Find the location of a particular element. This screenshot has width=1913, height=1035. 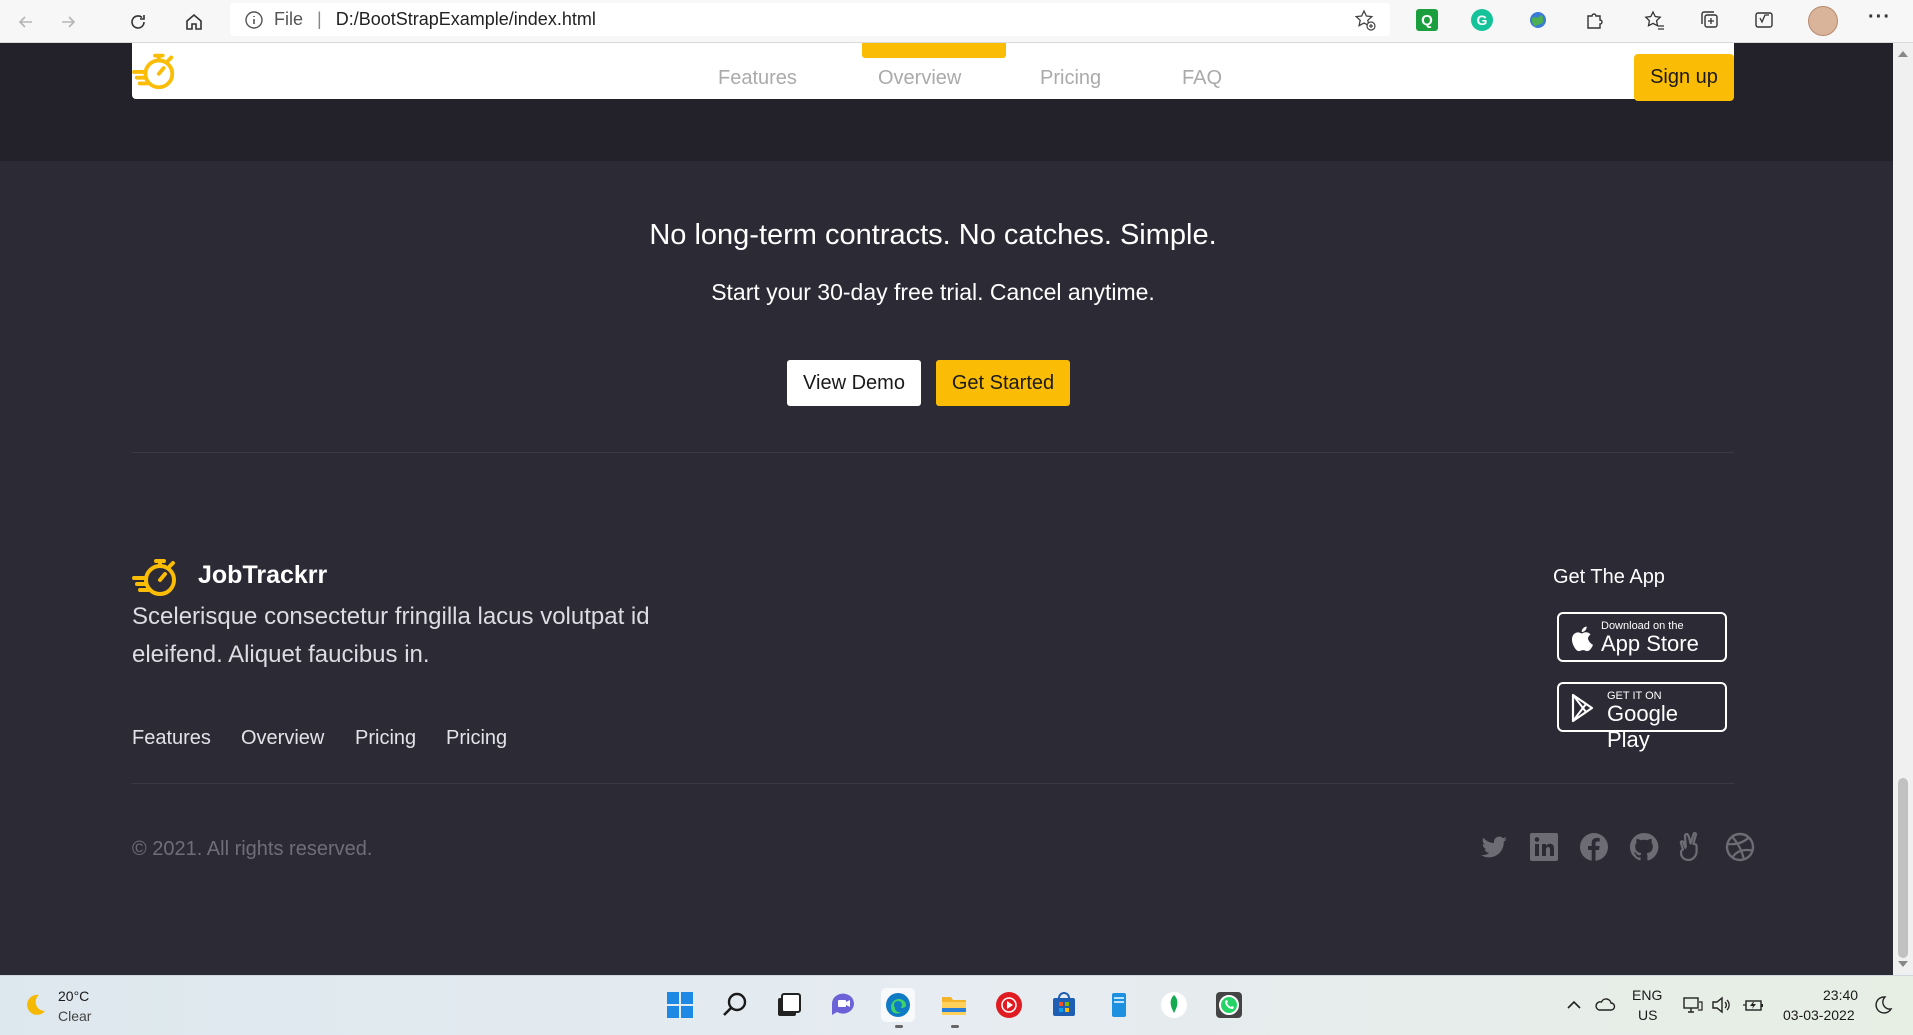

active-indicator is located at coordinates (899, 1026).